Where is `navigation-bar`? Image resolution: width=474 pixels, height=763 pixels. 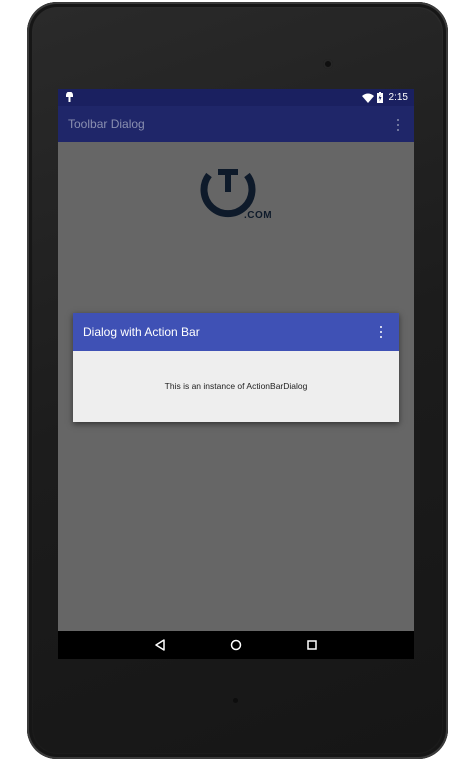 navigation-bar is located at coordinates (236, 645).